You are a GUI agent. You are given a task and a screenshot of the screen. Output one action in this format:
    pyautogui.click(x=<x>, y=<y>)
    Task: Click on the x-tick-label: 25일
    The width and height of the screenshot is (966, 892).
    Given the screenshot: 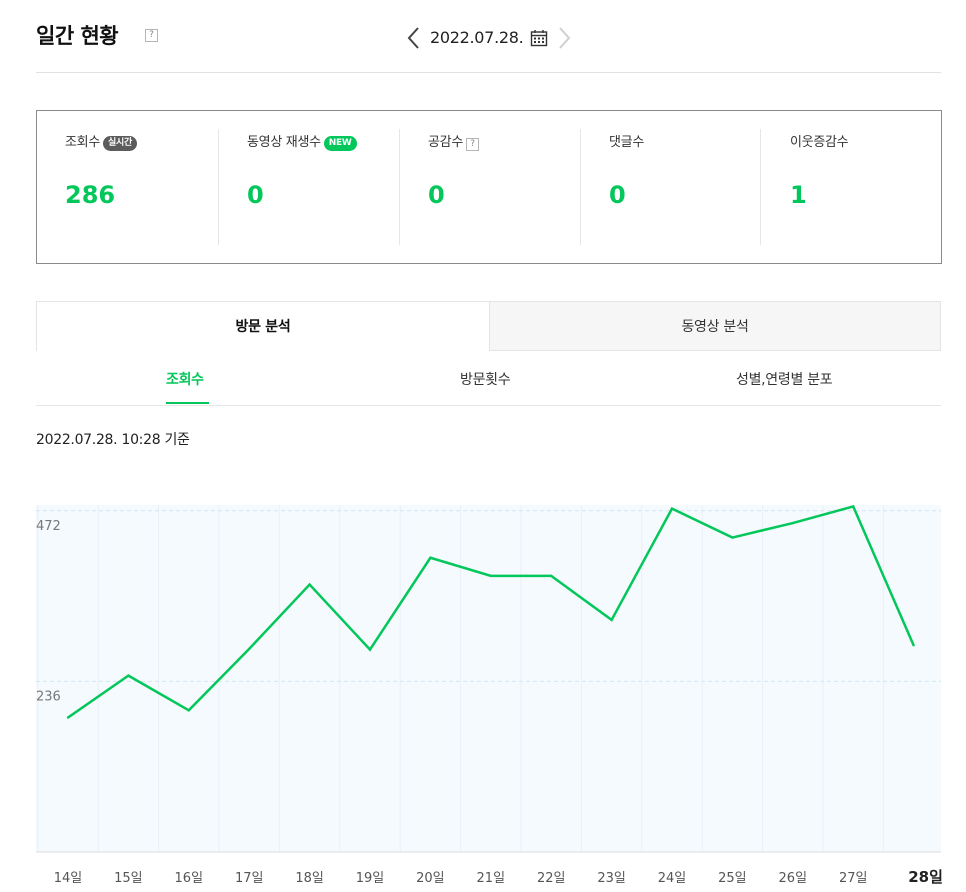 What is the action you would take?
    pyautogui.click(x=732, y=878)
    